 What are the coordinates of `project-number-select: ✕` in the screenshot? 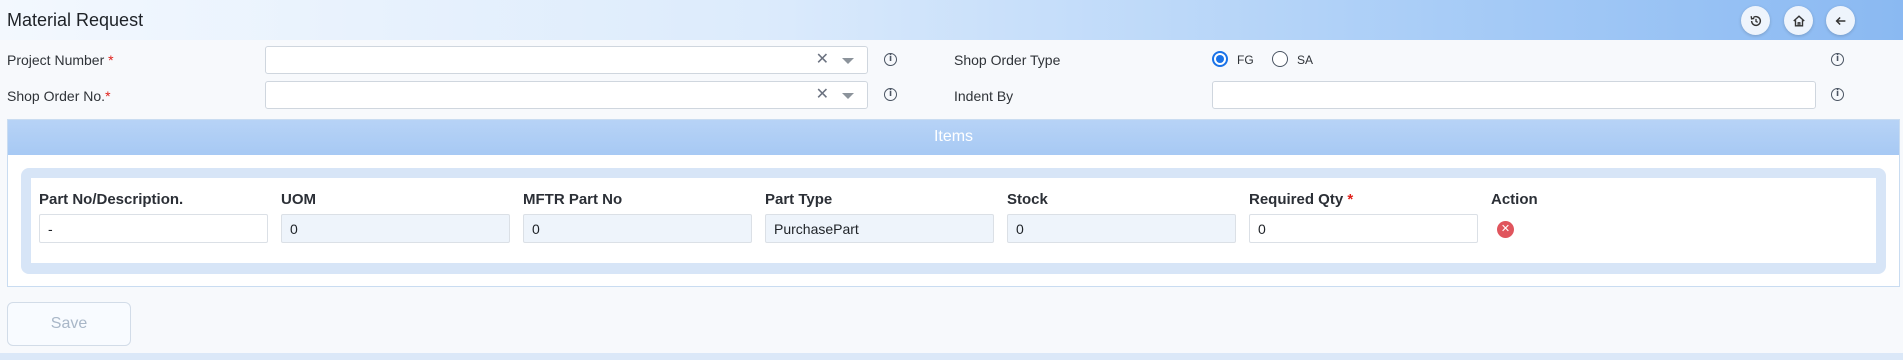 It's located at (566, 60).